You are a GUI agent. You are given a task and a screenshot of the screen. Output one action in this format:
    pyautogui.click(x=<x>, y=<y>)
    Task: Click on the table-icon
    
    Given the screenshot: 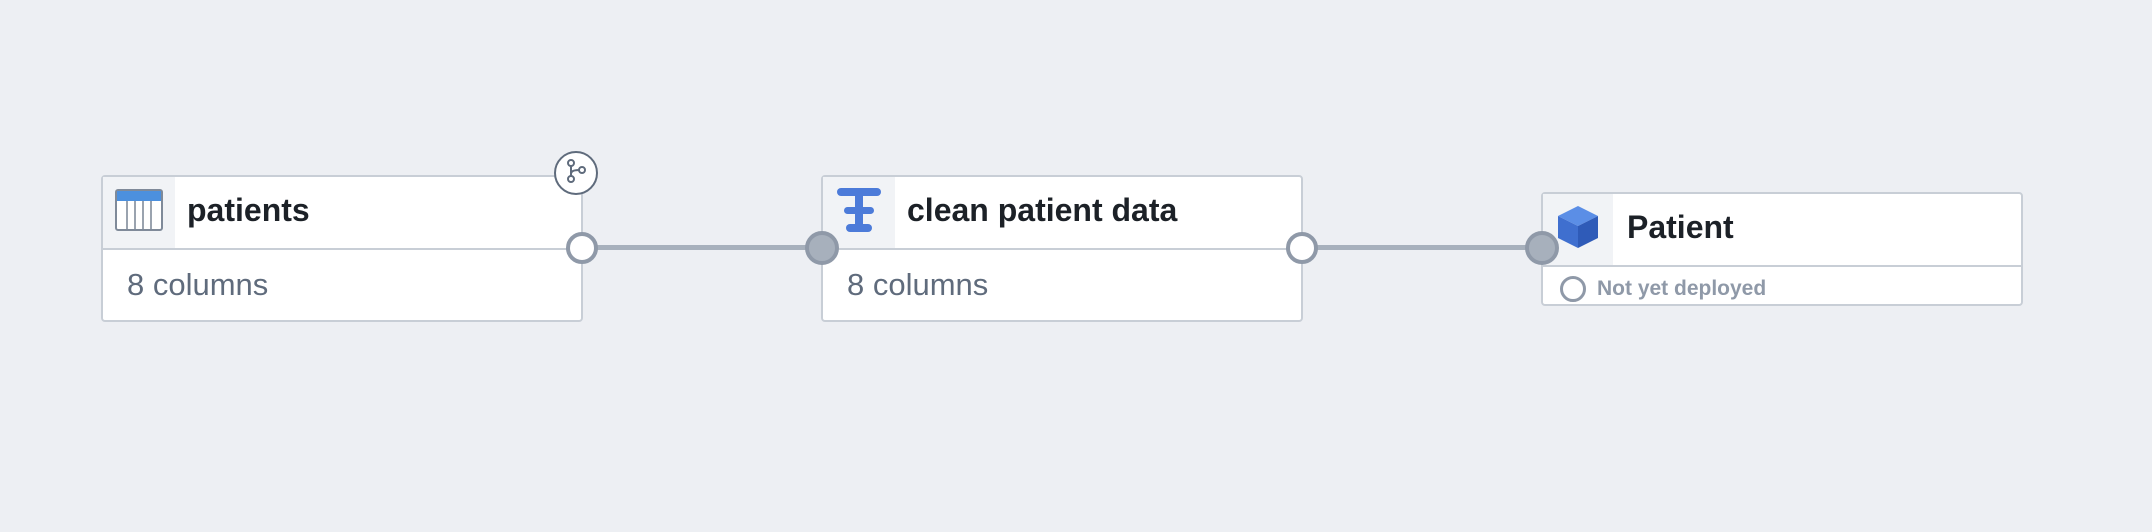 What is the action you would take?
    pyautogui.click(x=139, y=212)
    